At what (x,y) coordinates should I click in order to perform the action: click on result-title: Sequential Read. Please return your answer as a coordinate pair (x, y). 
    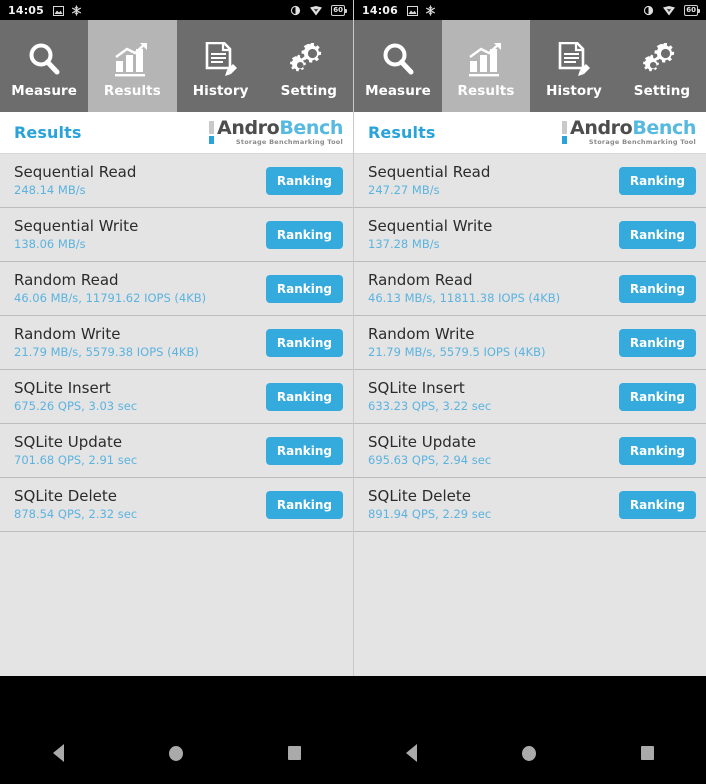
    Looking at the image, I should click on (429, 172).